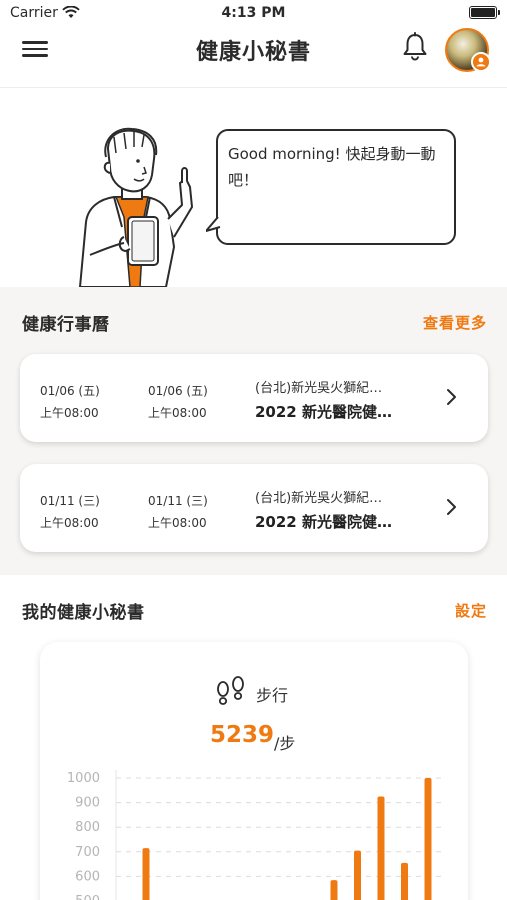 The height and width of the screenshot is (900, 507). What do you see at coordinates (178, 501) in the screenshot?
I see `event-end-date: 01/11 (三)` at bounding box center [178, 501].